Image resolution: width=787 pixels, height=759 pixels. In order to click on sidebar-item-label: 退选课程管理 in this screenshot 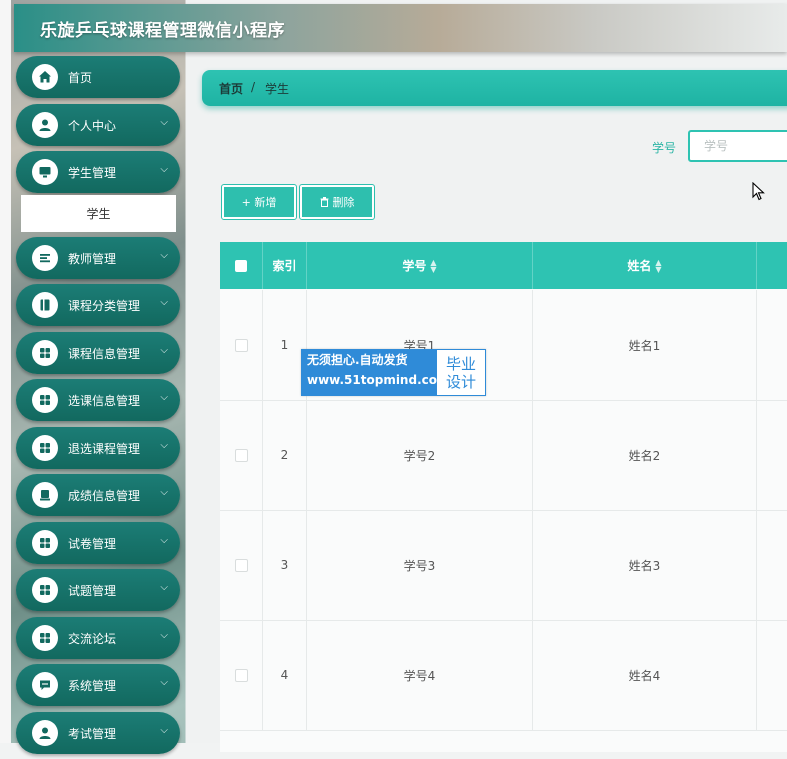, I will do `click(104, 448)`.